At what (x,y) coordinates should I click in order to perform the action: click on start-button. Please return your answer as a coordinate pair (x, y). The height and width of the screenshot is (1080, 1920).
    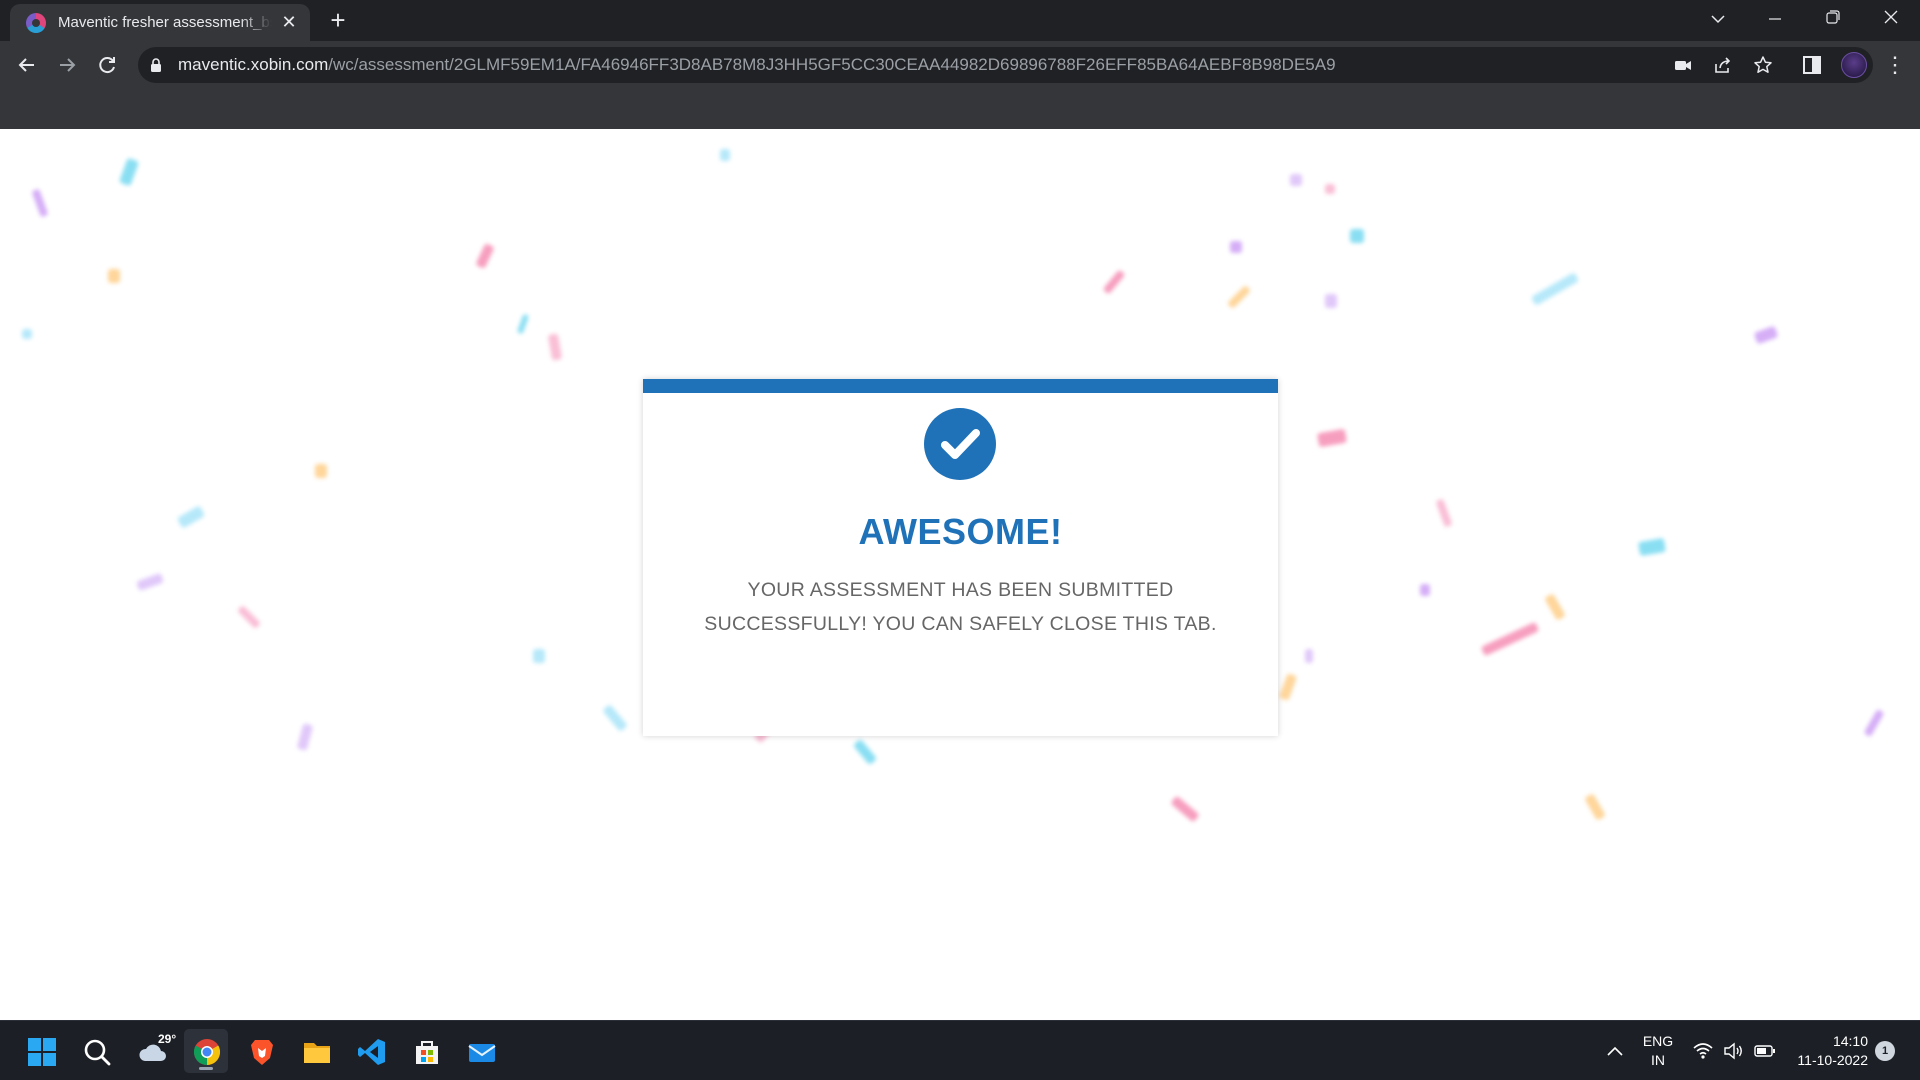
    Looking at the image, I should click on (41, 1051).